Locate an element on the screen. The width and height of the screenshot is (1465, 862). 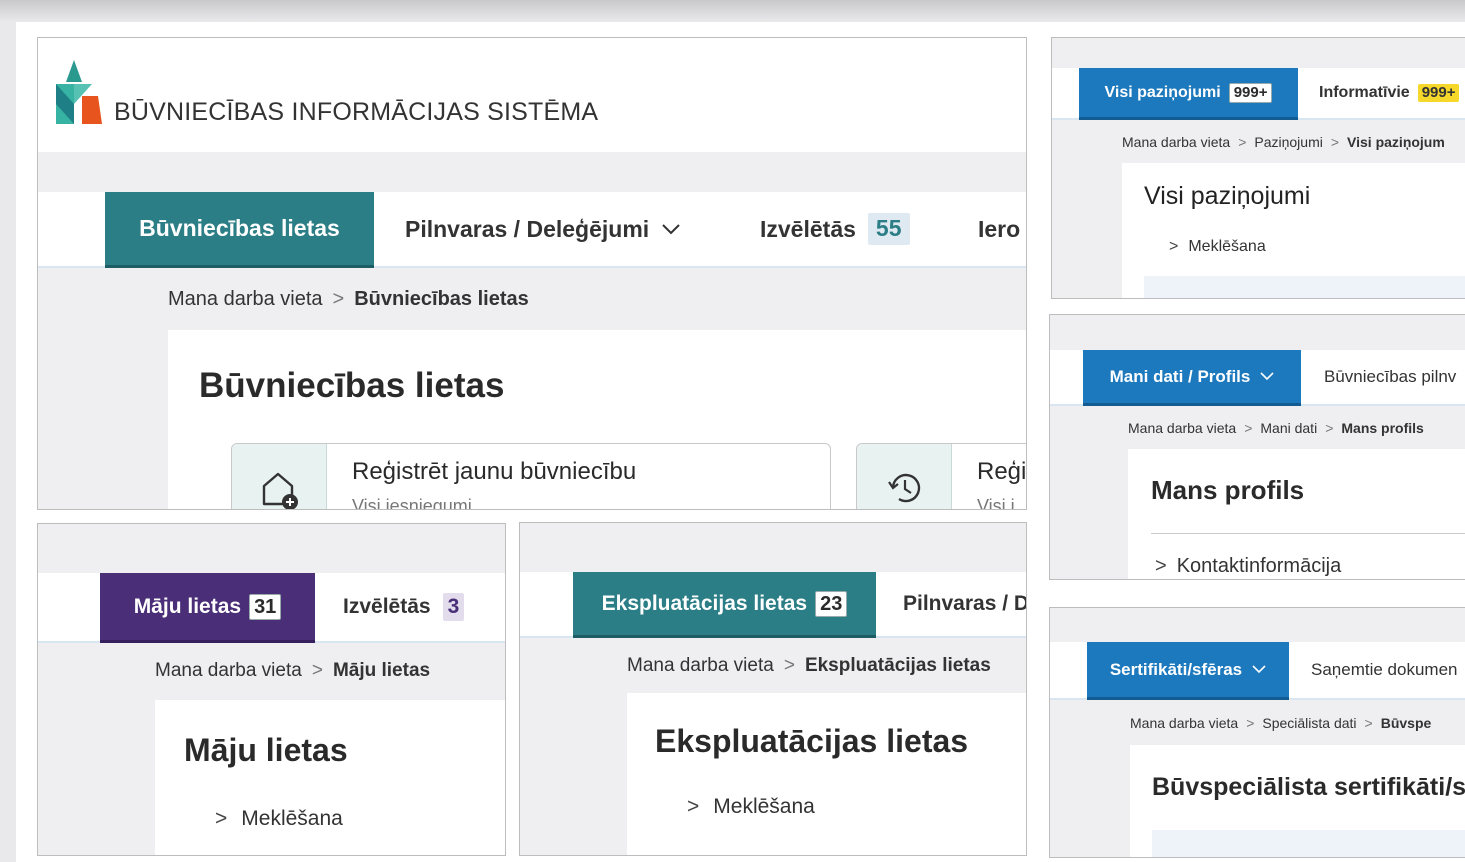
count-badge: 31 is located at coordinates (265, 606).